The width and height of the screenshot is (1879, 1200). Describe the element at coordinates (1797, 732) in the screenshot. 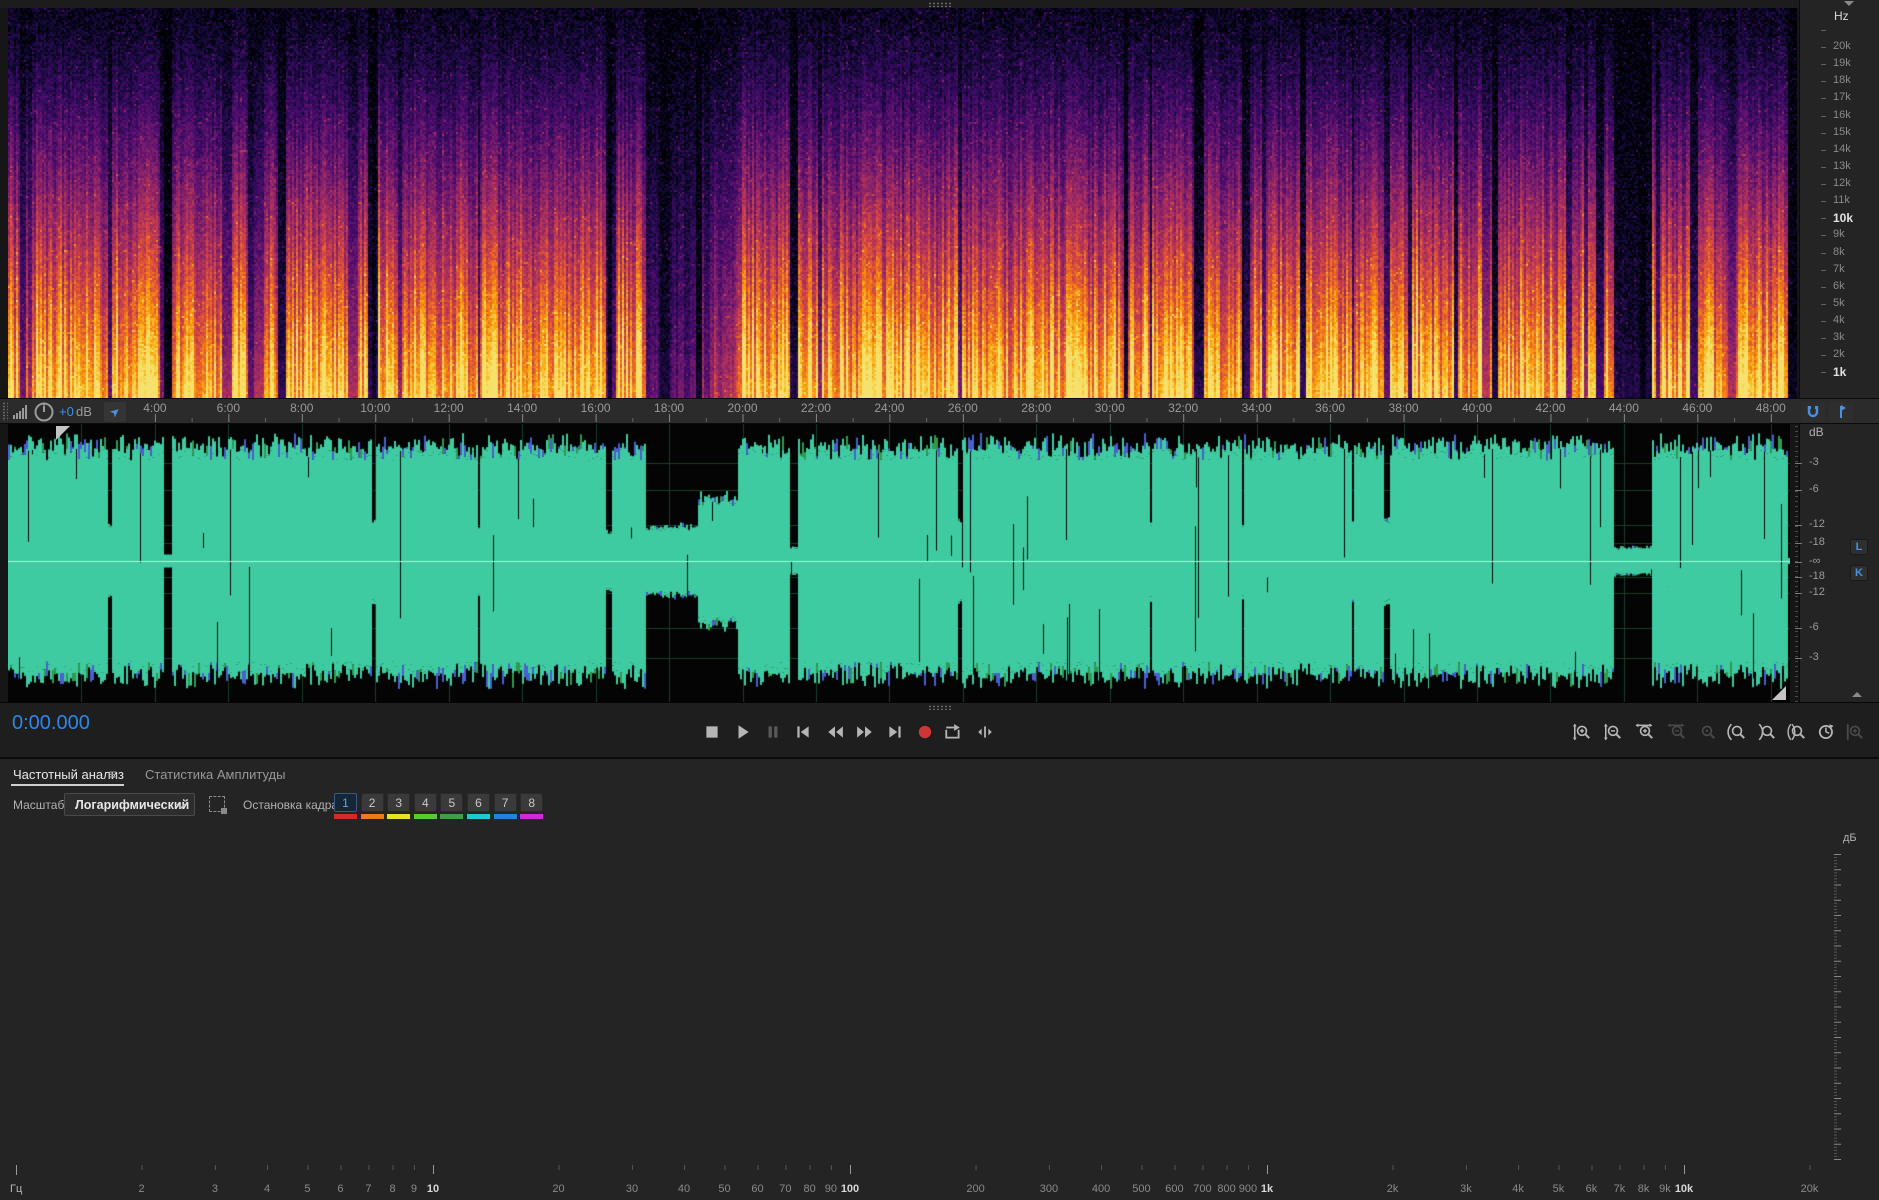

I see `zoom-selection-button` at that location.